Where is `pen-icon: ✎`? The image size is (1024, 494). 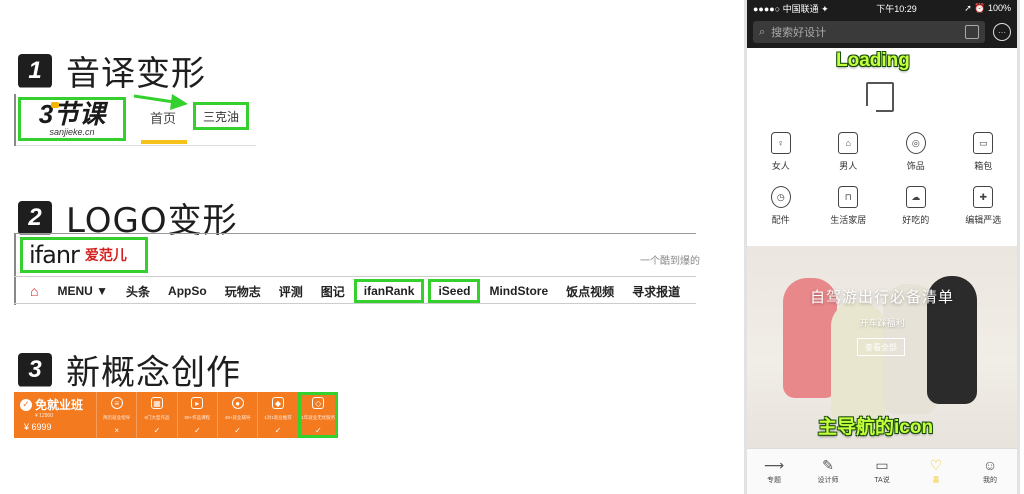 pen-icon: ✎ is located at coordinates (828, 465).